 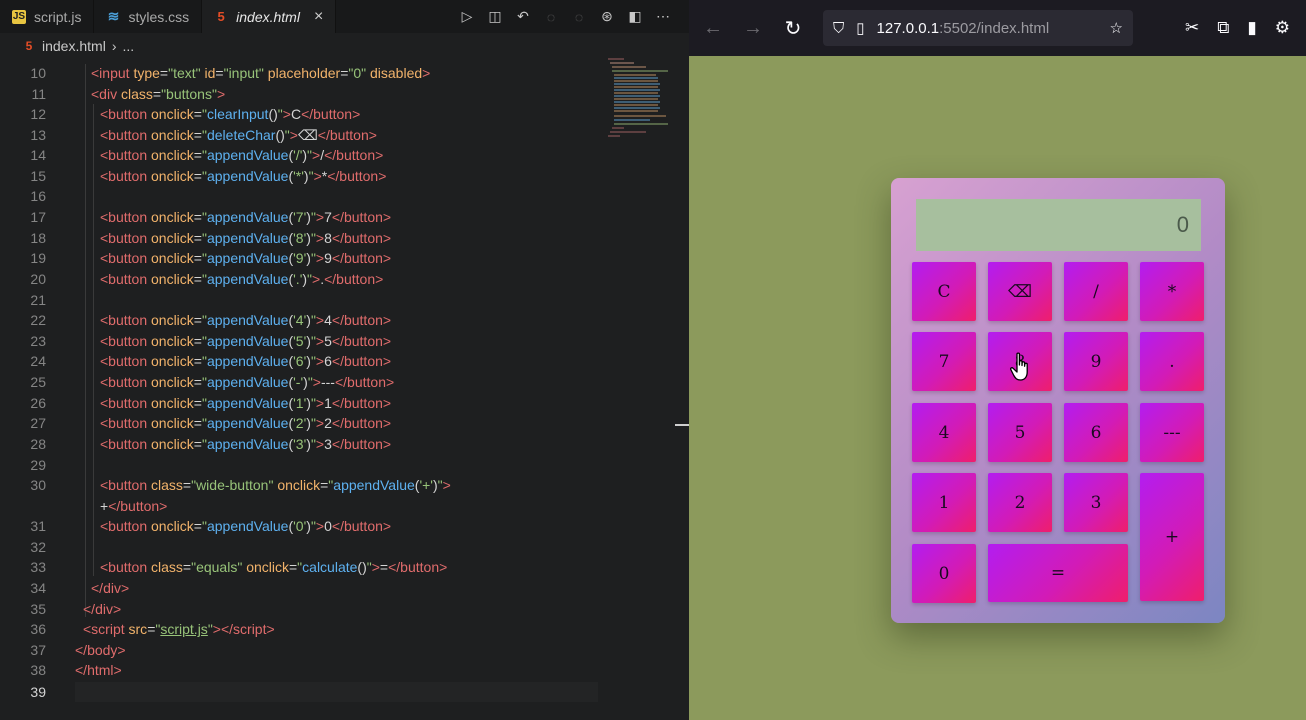 I want to click on line-number: 39, so click(x=38, y=692).